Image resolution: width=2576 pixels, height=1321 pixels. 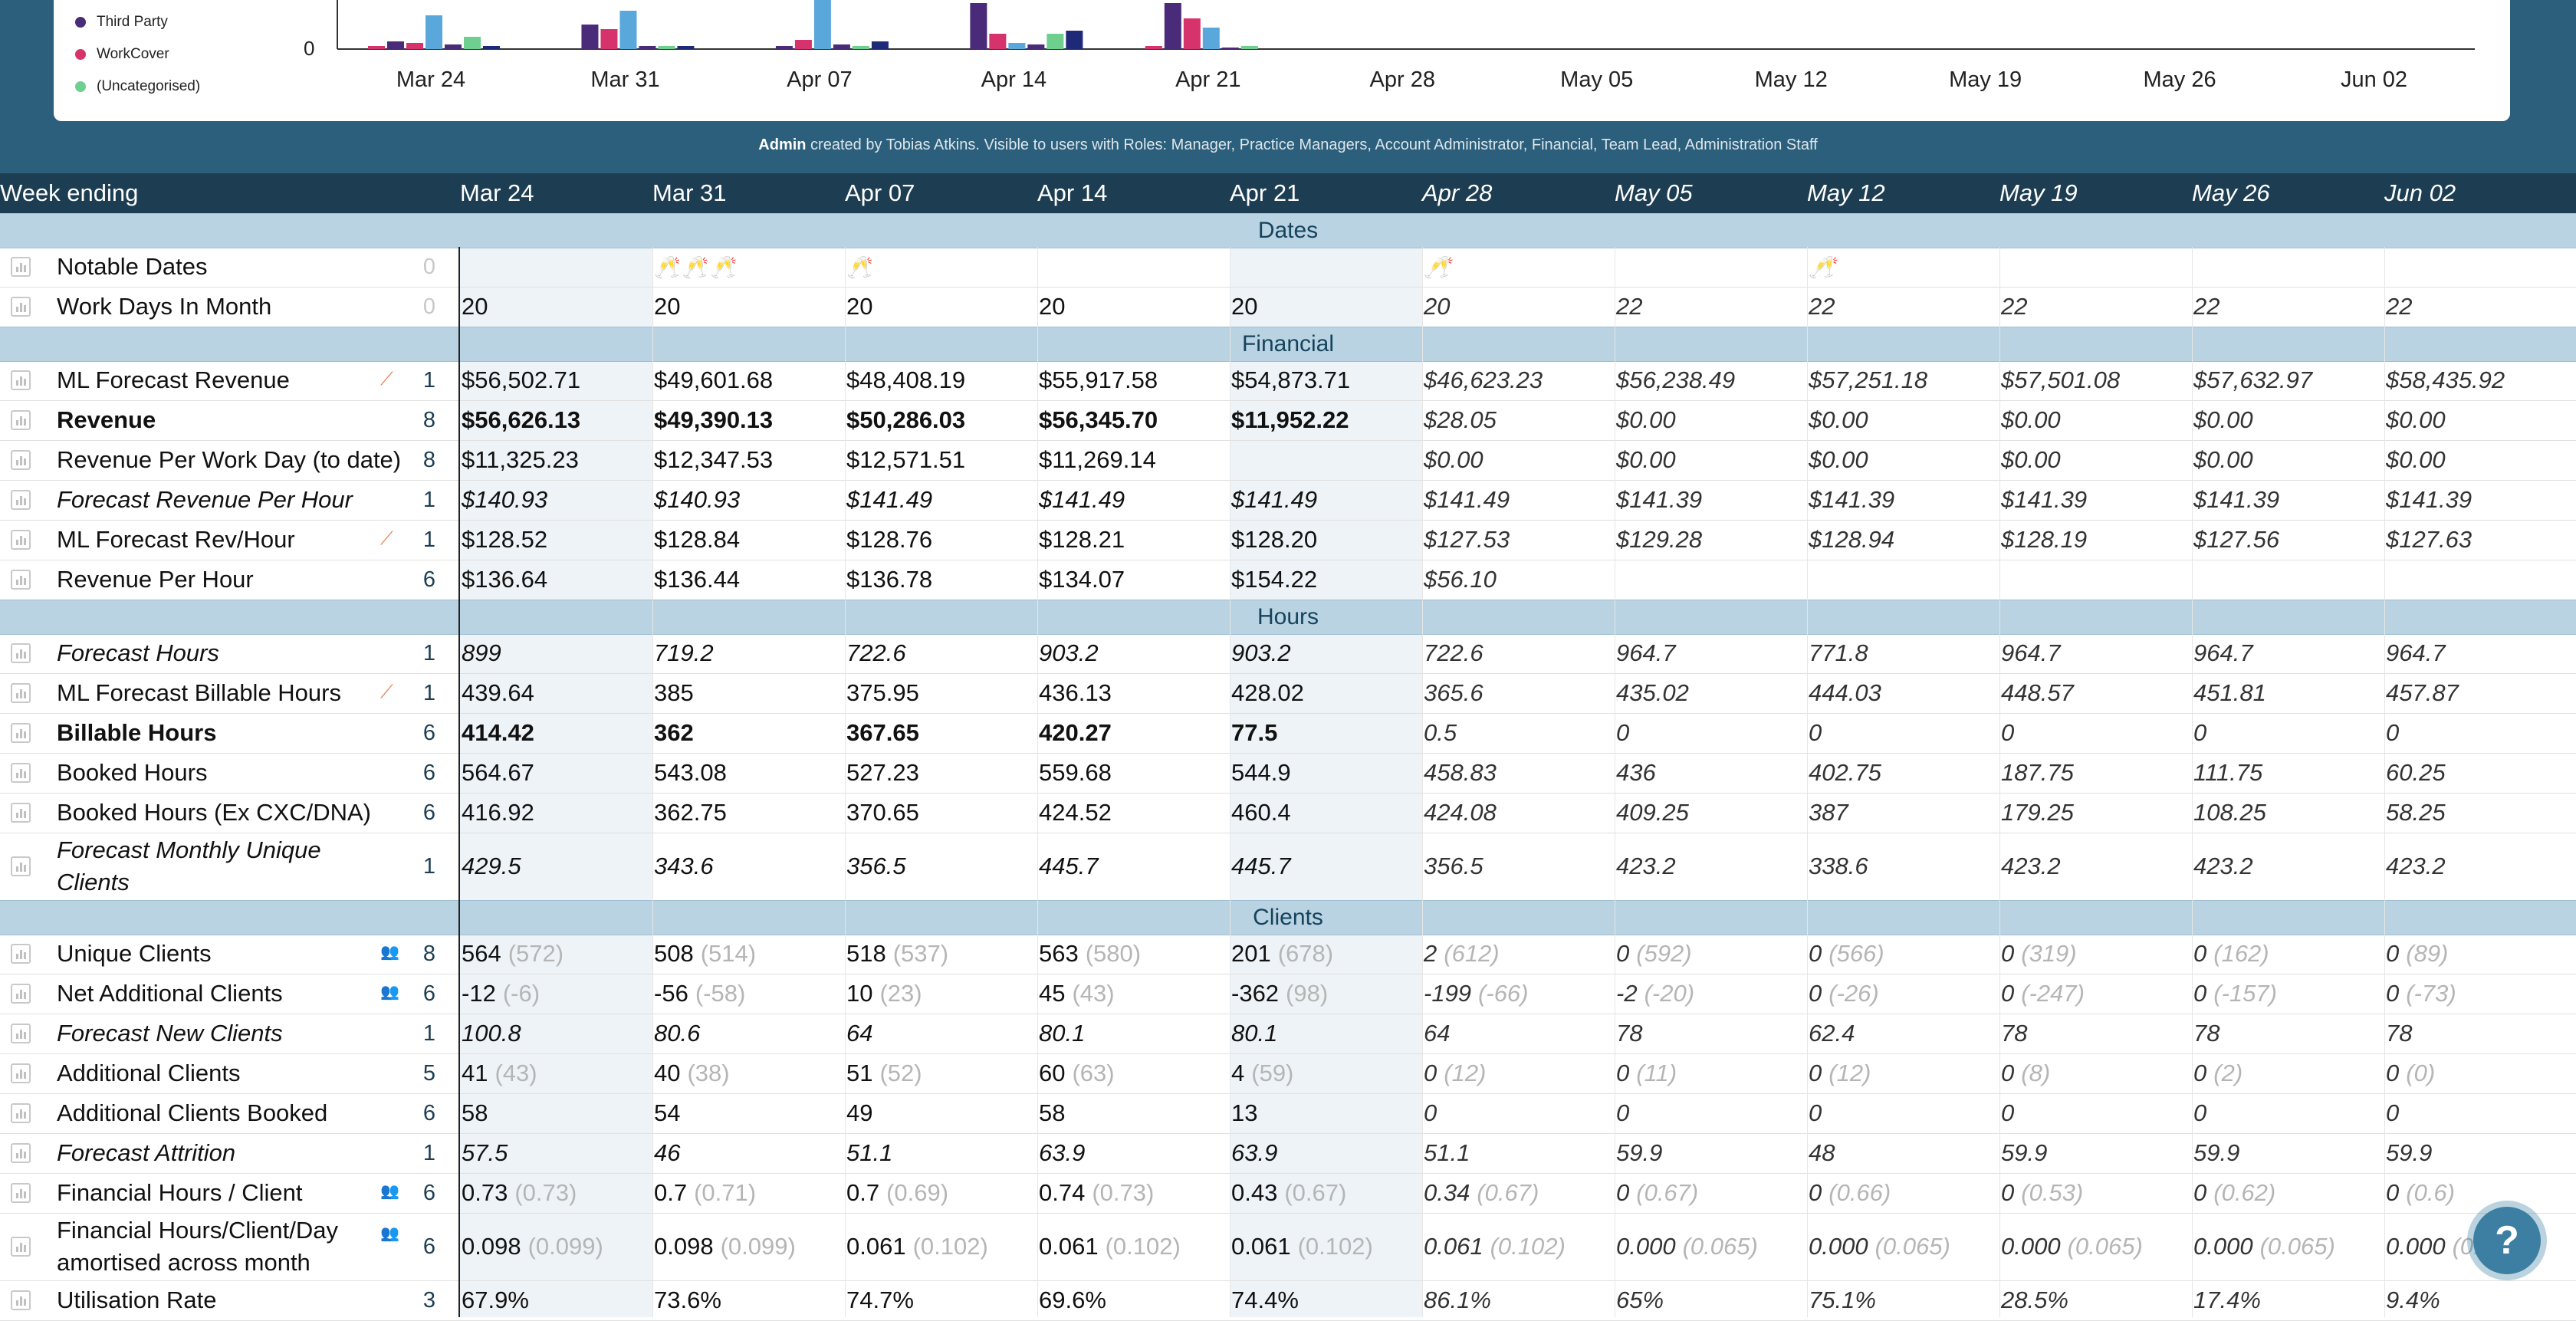 What do you see at coordinates (498, 773) in the screenshot?
I see `table-cell: 564.67` at bounding box center [498, 773].